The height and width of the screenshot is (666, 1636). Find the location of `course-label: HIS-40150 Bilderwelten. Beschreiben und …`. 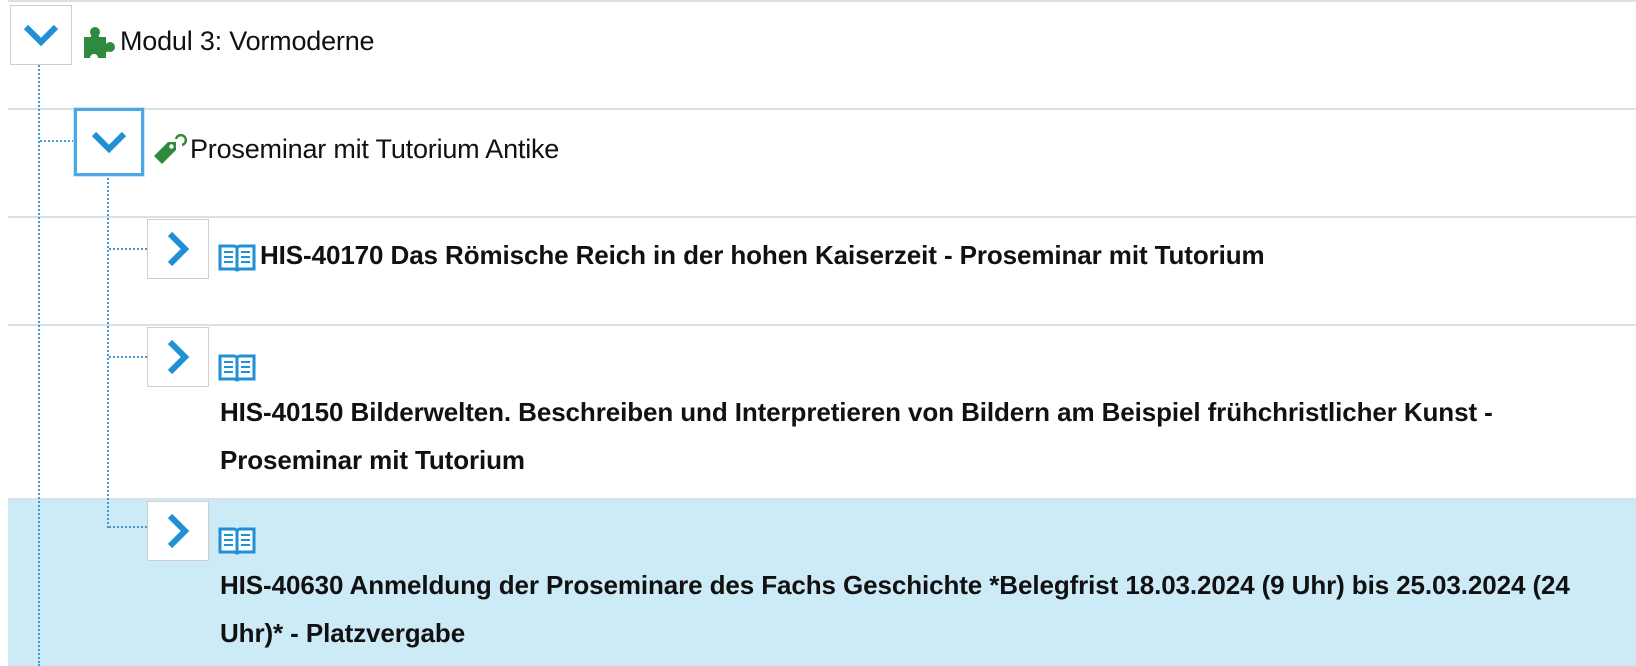

course-label: HIS-40150 Bilderwelten. Beschreiben und … is located at coordinates (910, 436).